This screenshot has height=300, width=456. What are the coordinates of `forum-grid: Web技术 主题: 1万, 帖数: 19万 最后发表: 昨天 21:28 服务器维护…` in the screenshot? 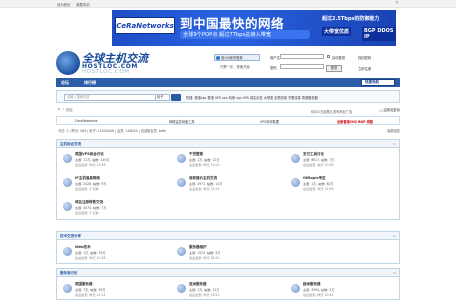 It's located at (228, 252).